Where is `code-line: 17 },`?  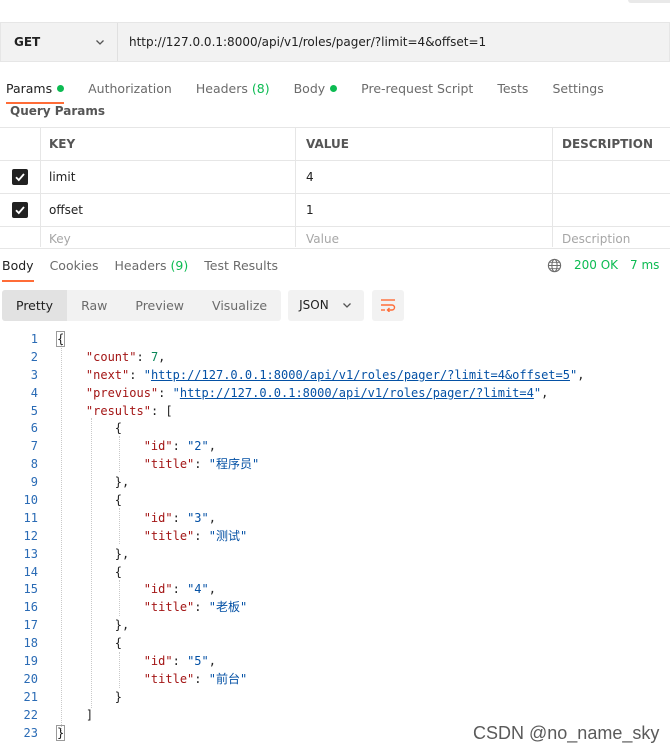 code-line: 17 }, is located at coordinates (335, 626).